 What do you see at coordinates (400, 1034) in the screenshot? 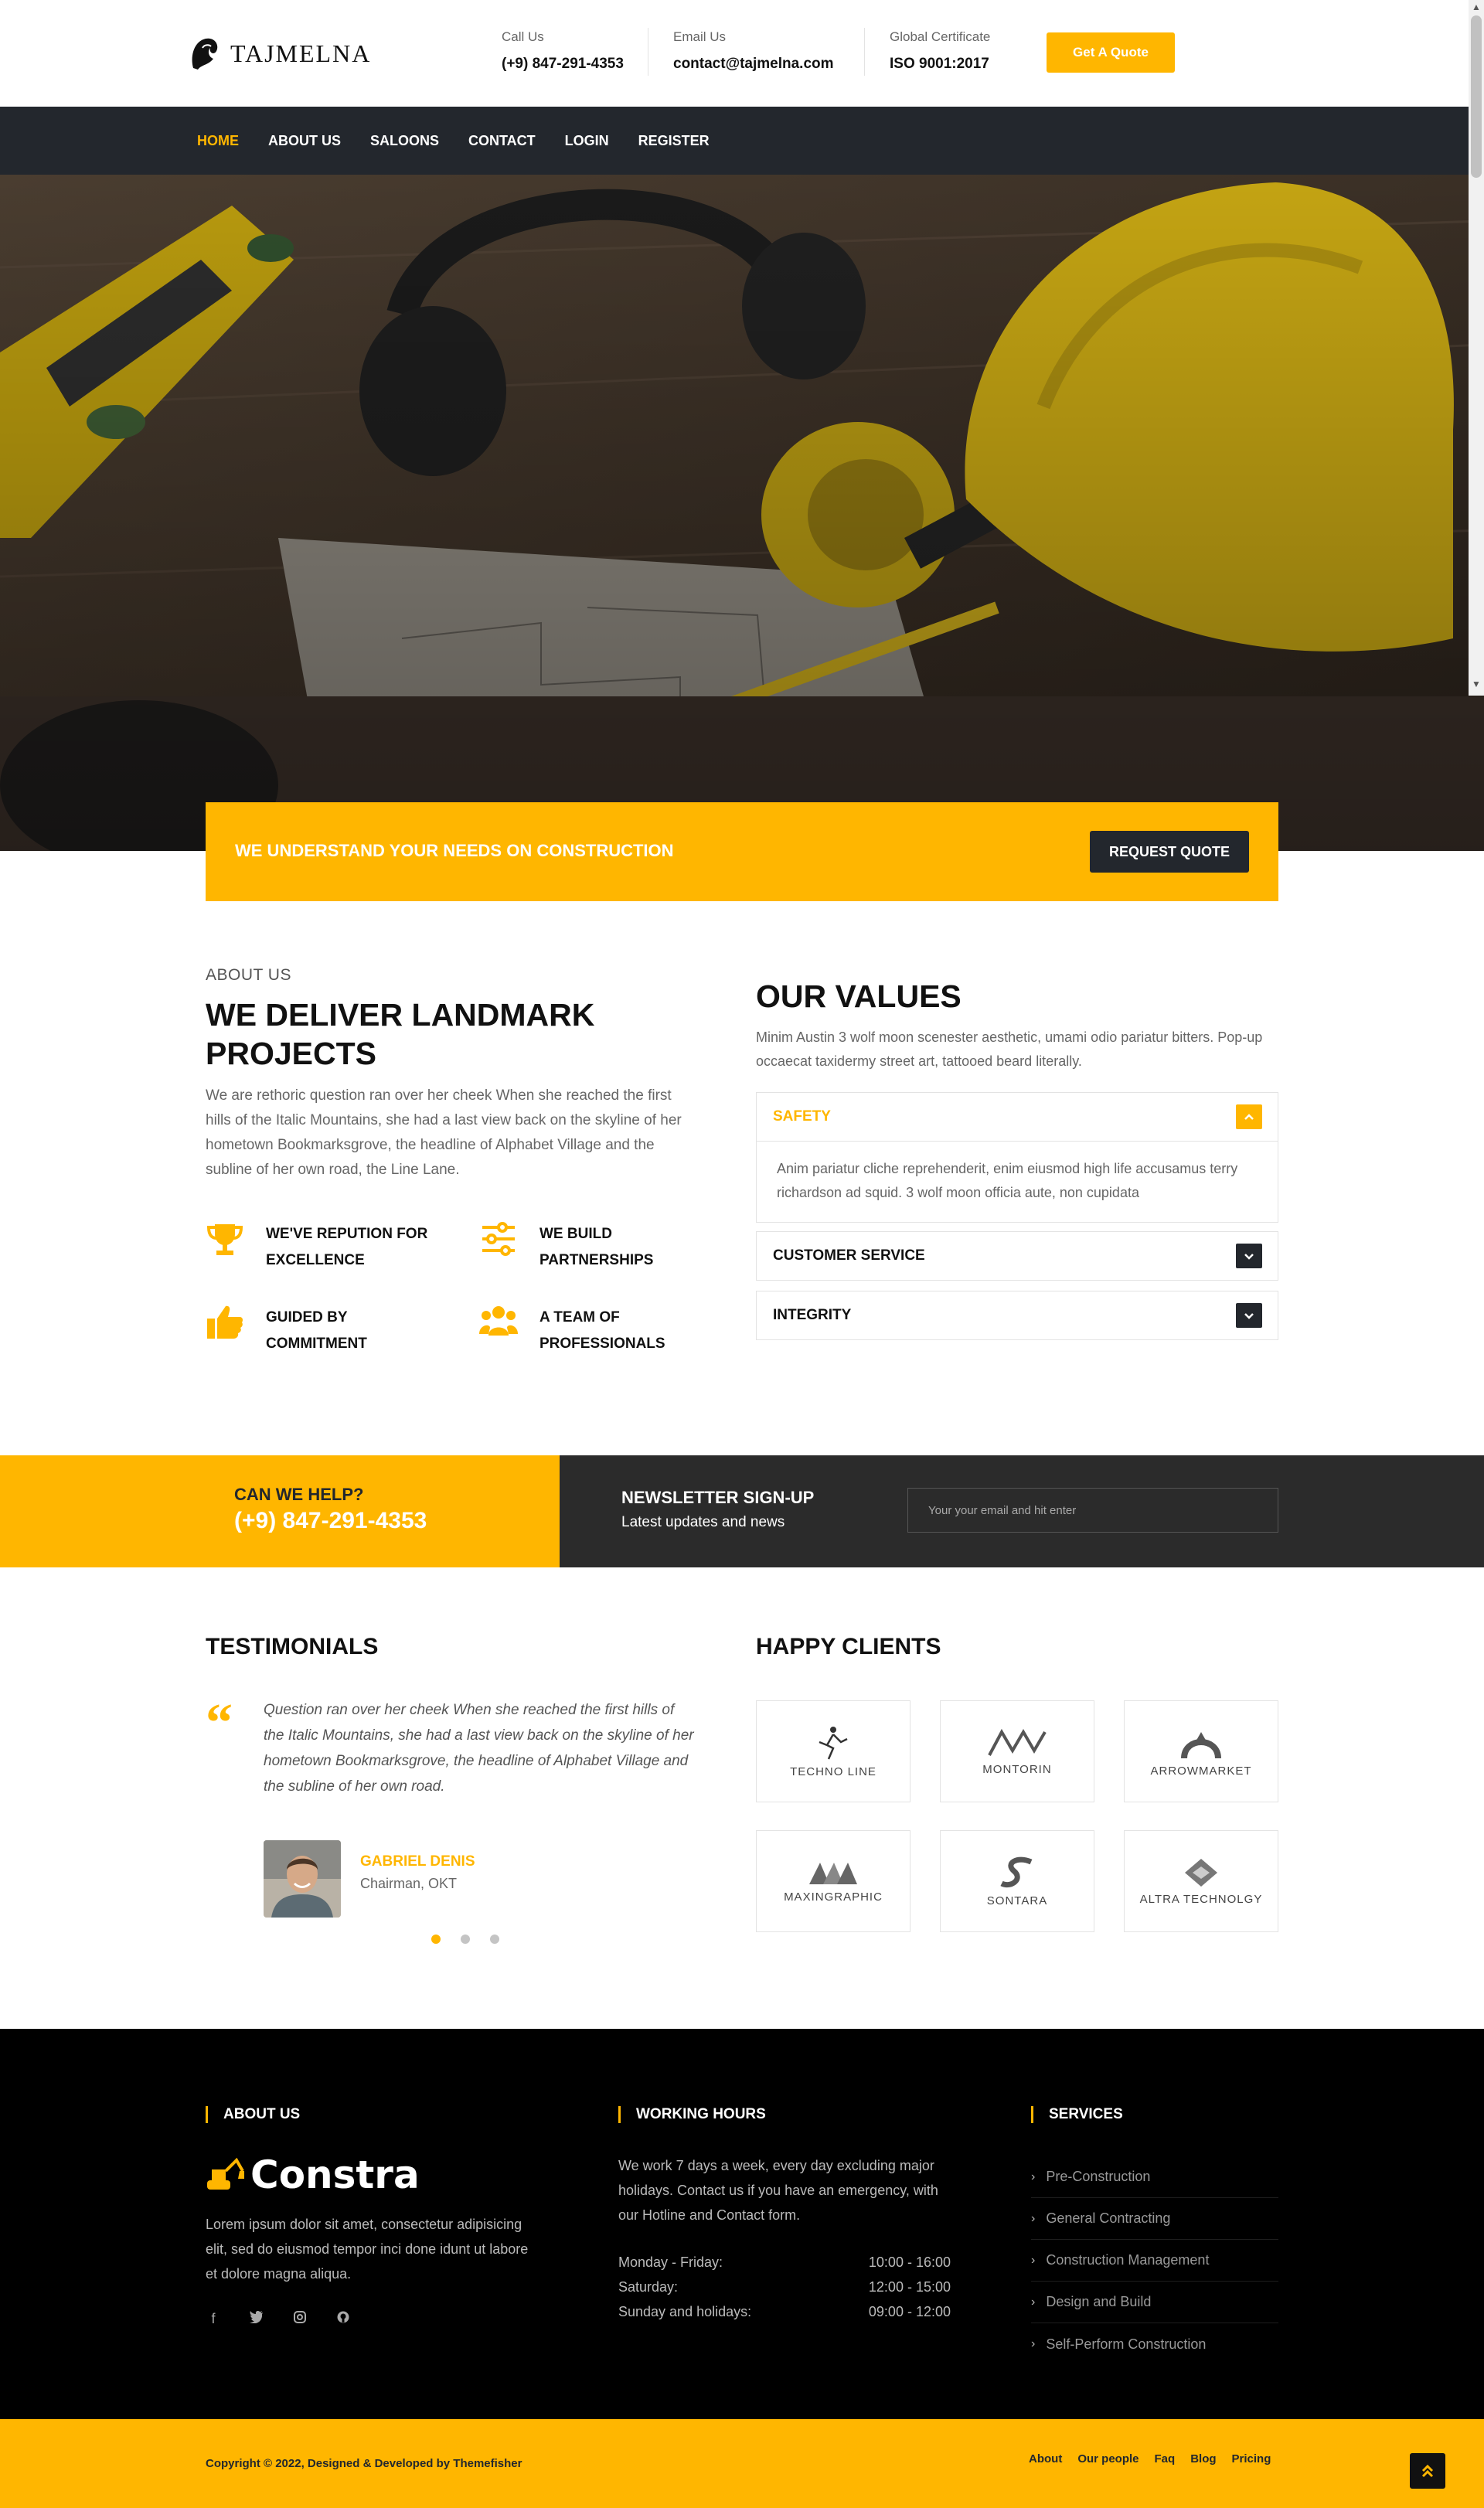
I see `about-title: WE DELIVER LANDMARK PROJECTS` at bounding box center [400, 1034].